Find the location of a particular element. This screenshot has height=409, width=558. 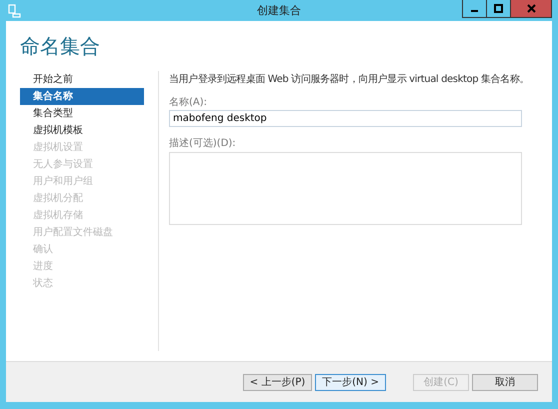

close-button is located at coordinates (531, 9).